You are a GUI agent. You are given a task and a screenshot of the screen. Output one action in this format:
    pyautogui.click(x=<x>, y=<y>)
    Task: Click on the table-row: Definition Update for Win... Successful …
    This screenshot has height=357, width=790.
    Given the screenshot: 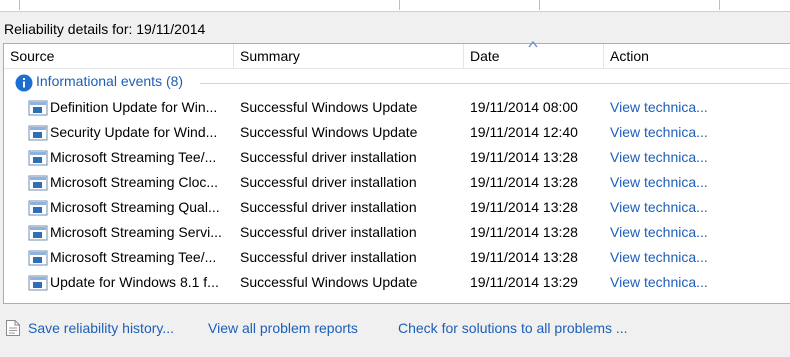 What is the action you would take?
    pyautogui.click(x=397, y=107)
    